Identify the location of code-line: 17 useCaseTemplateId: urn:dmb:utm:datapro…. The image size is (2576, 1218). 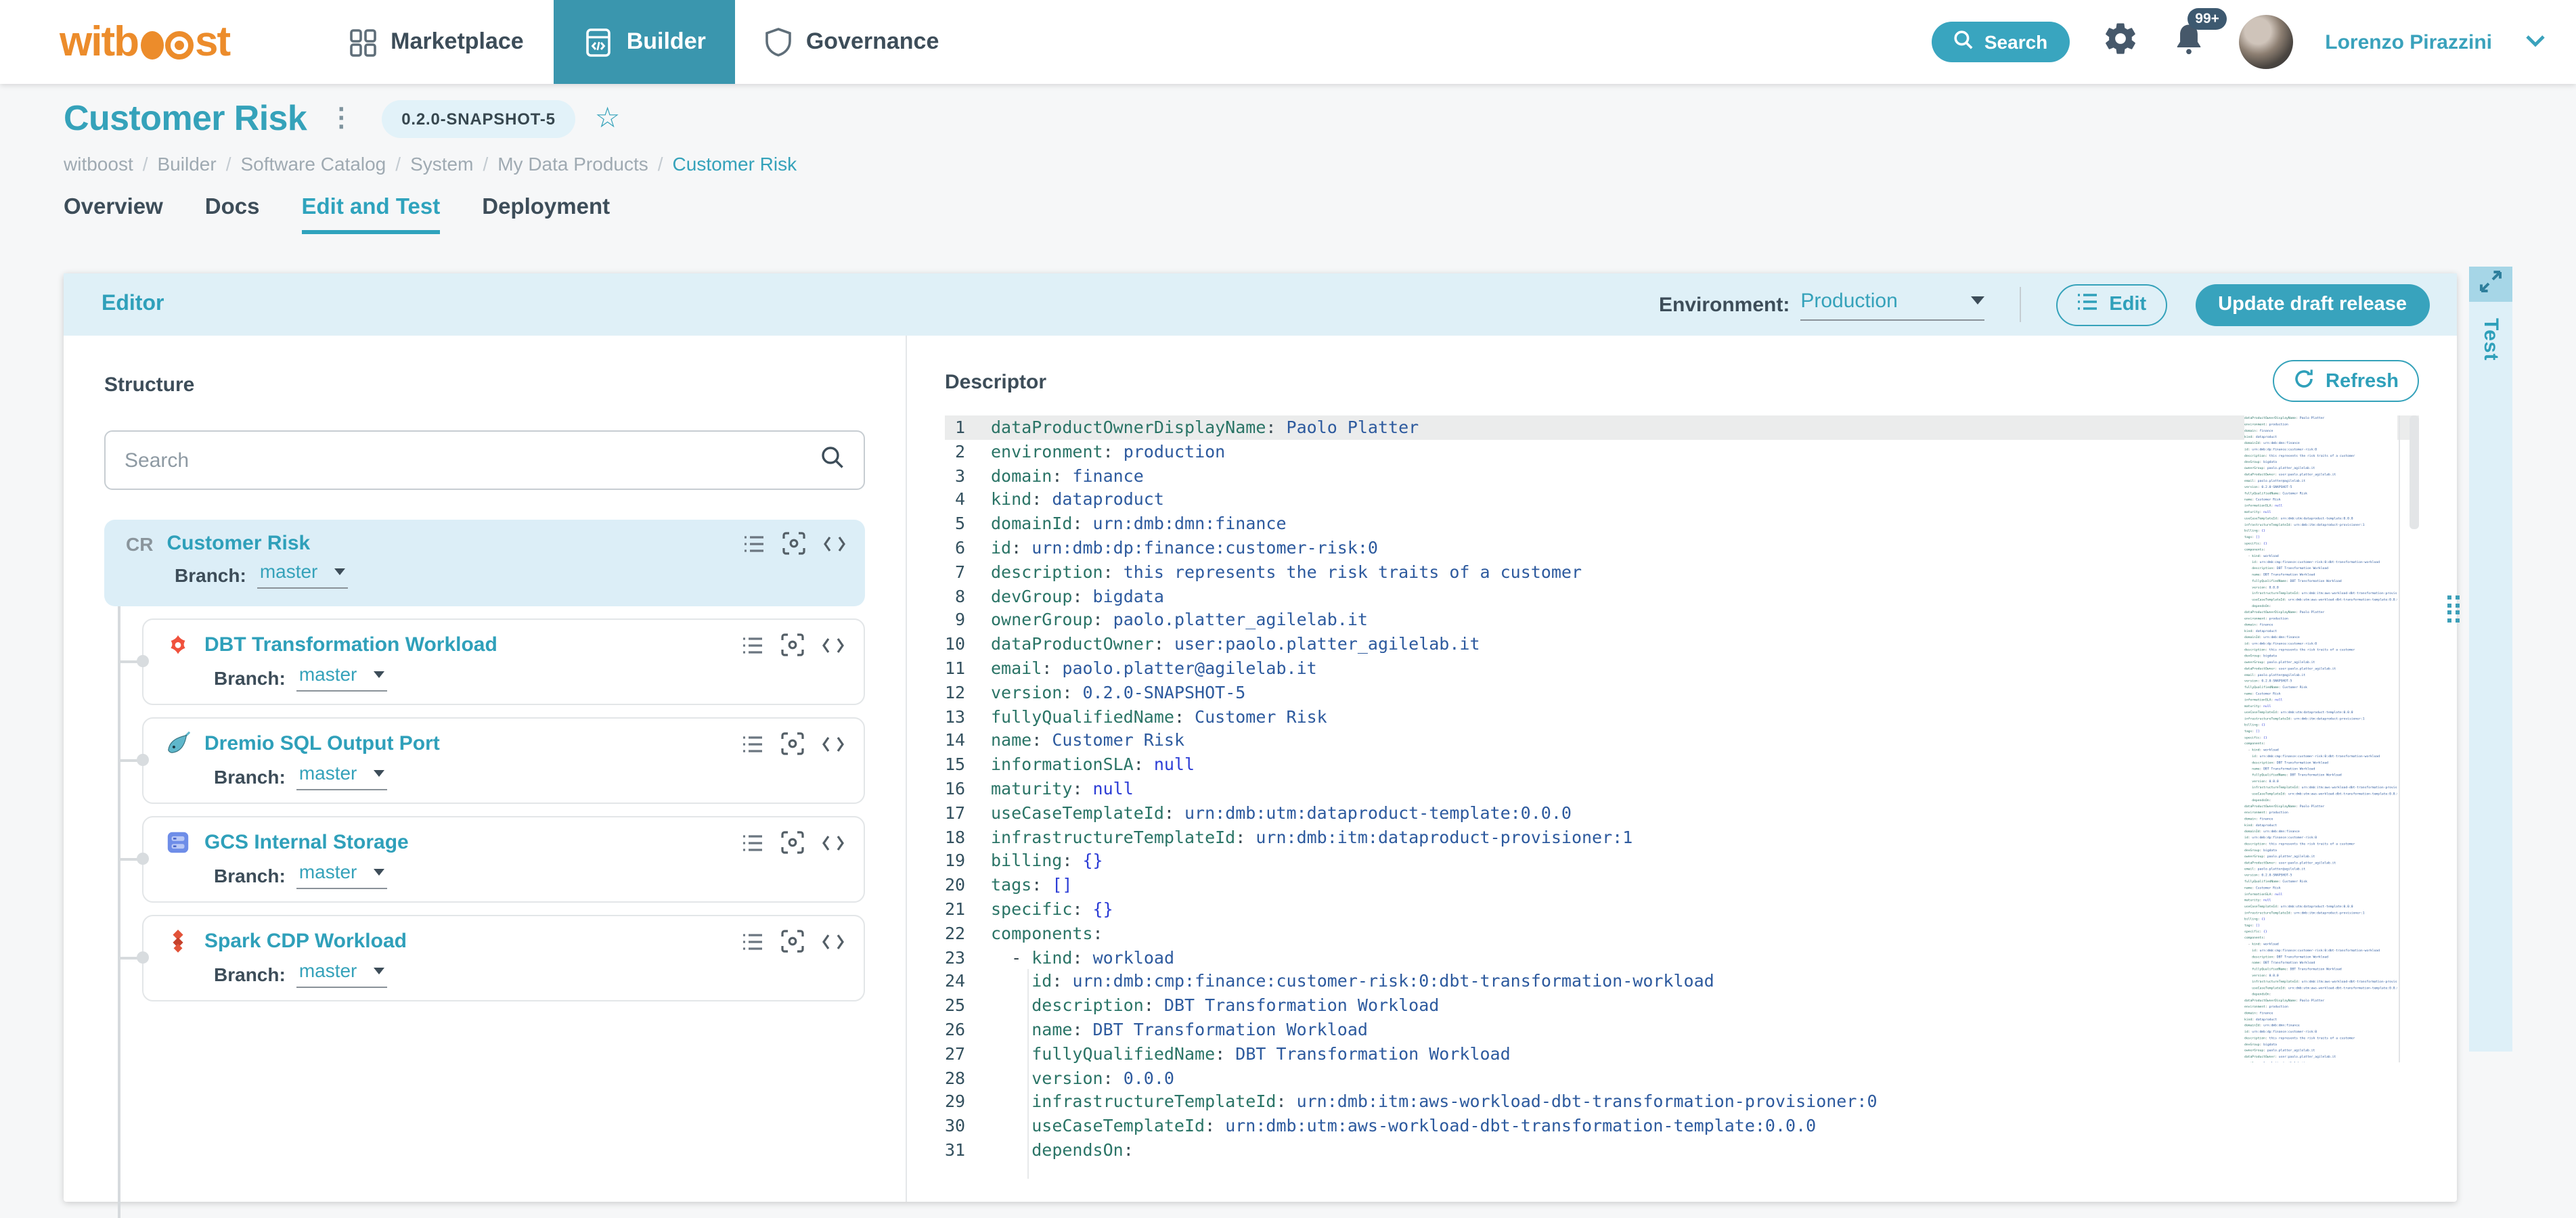
(1258, 812).